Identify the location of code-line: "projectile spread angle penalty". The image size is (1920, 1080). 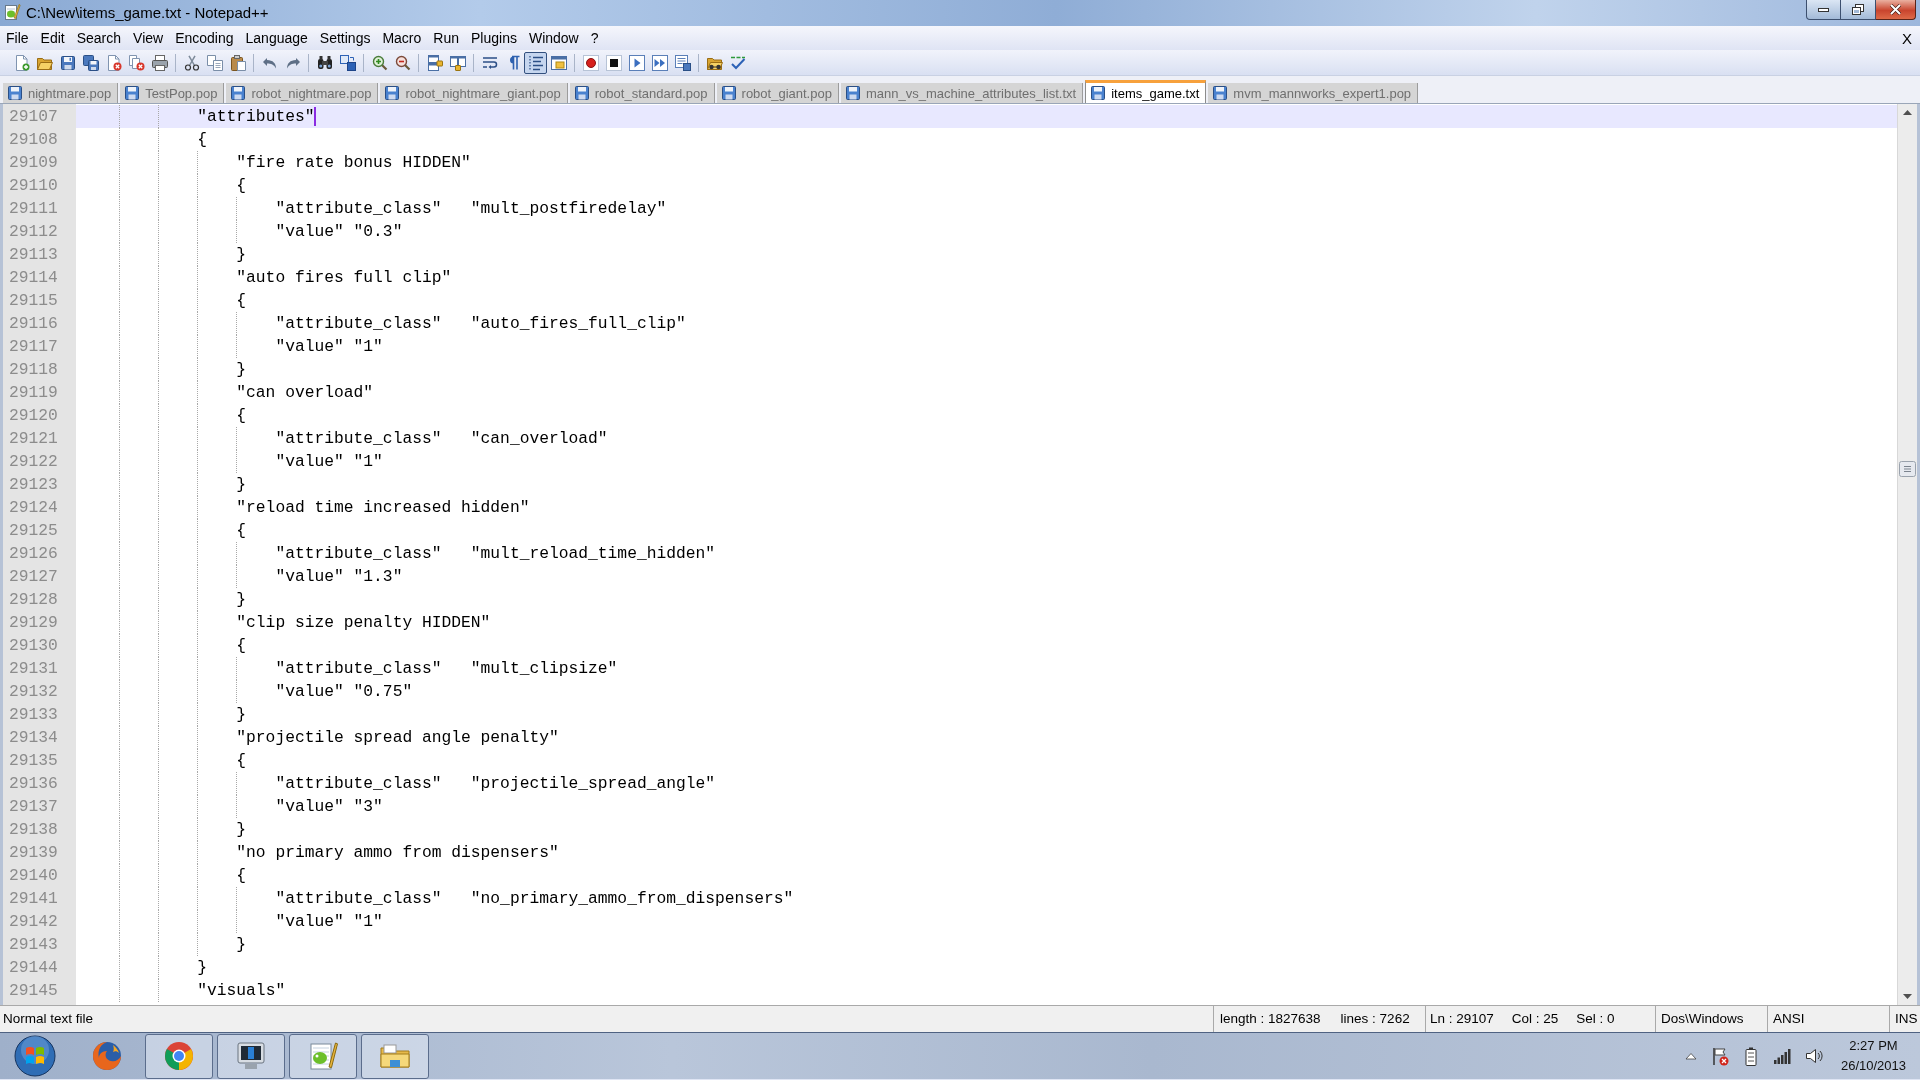
(397, 738).